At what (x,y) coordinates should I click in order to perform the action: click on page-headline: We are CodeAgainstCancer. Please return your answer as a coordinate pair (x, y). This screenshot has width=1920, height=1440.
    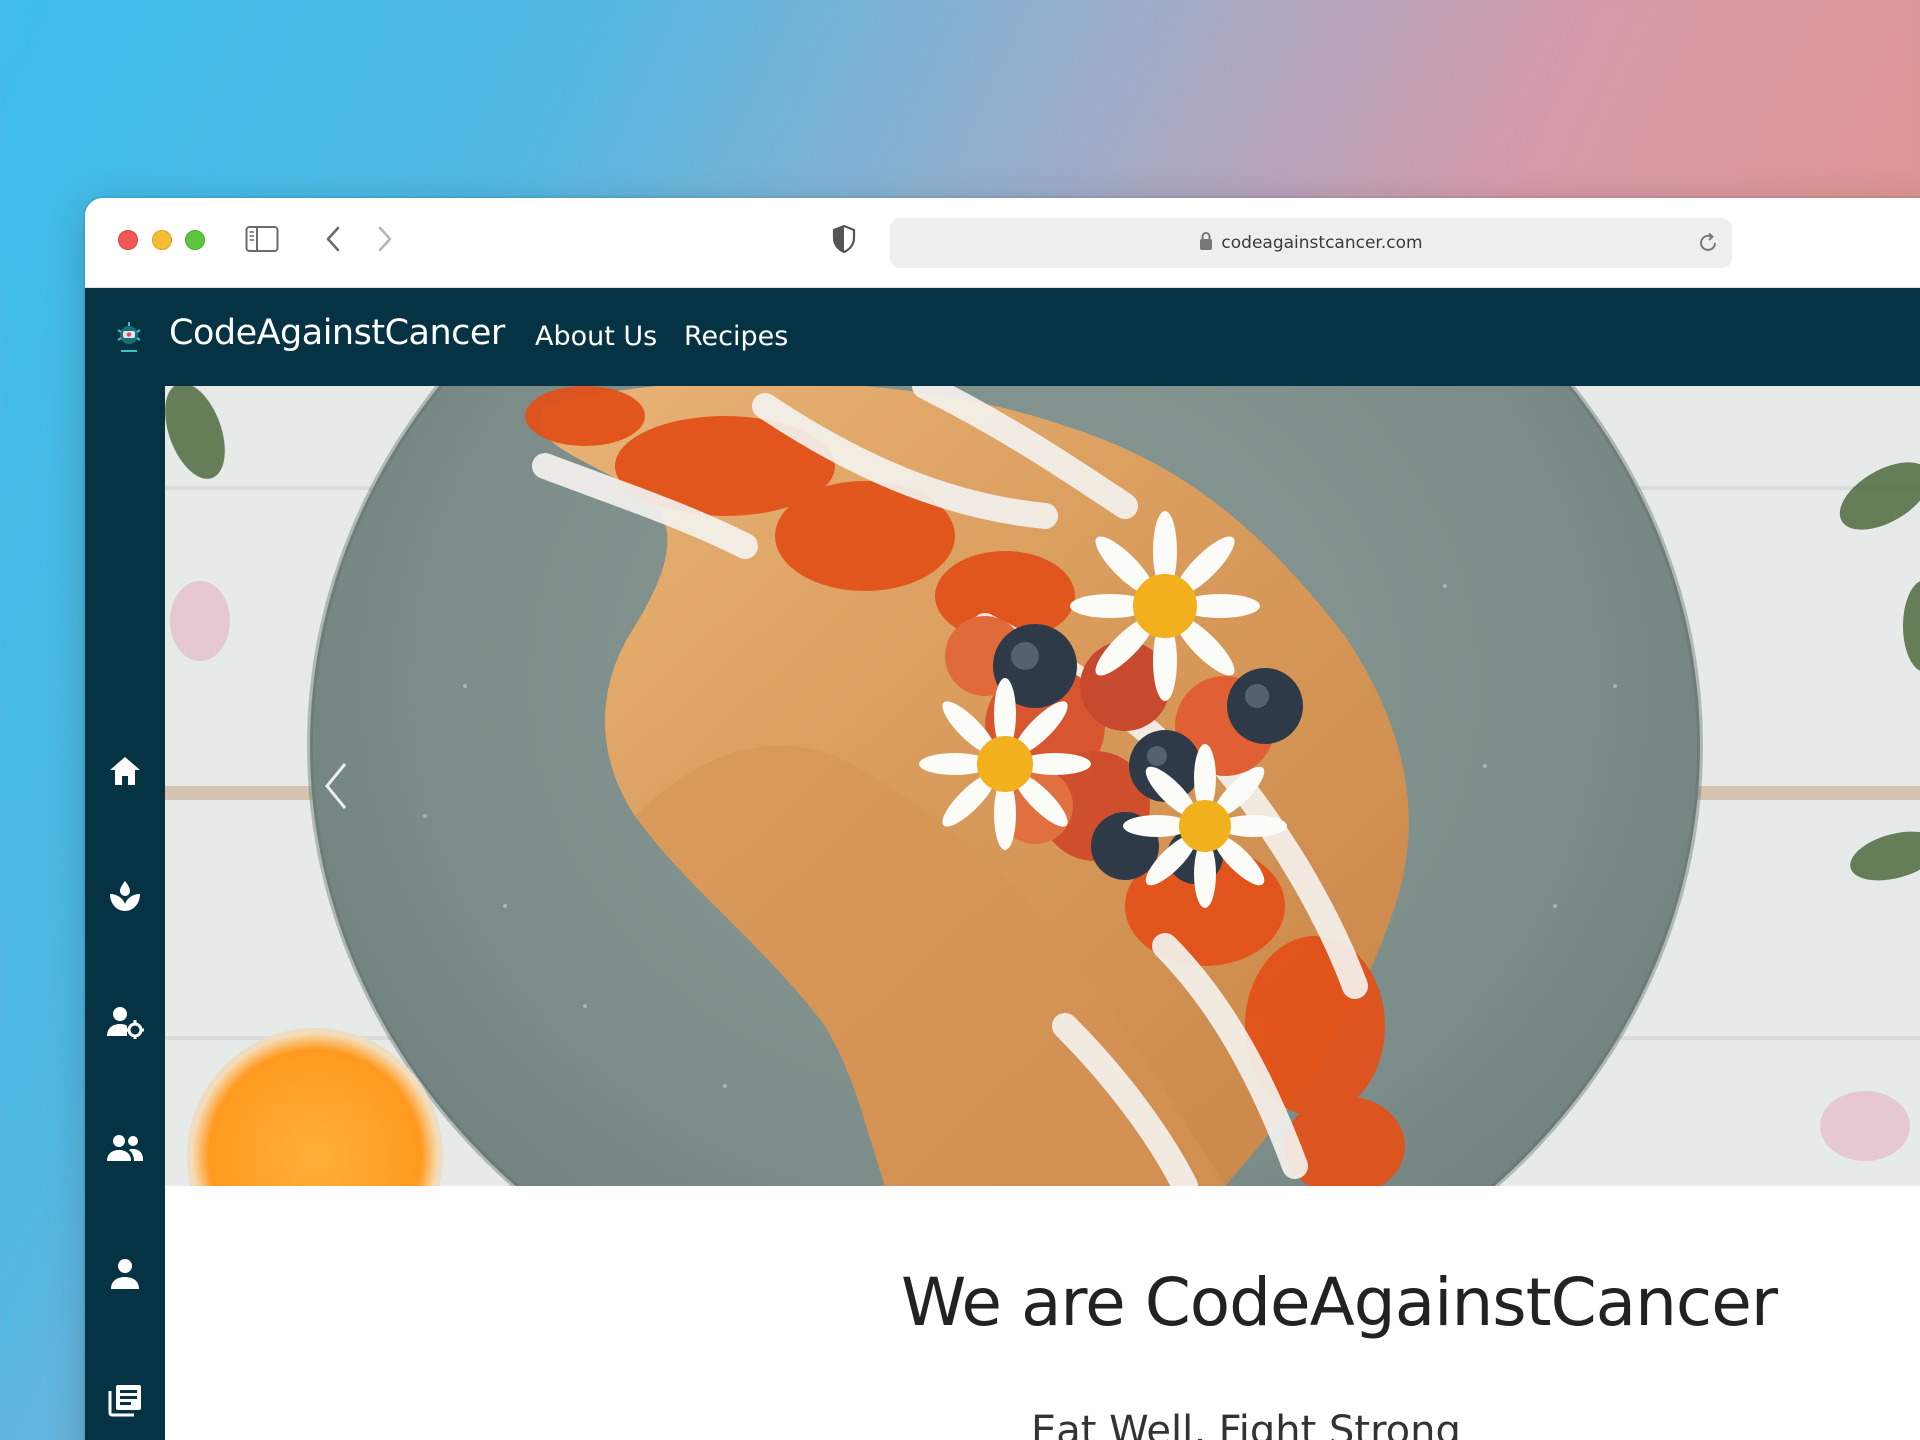
    Looking at the image, I should click on (1339, 1302).